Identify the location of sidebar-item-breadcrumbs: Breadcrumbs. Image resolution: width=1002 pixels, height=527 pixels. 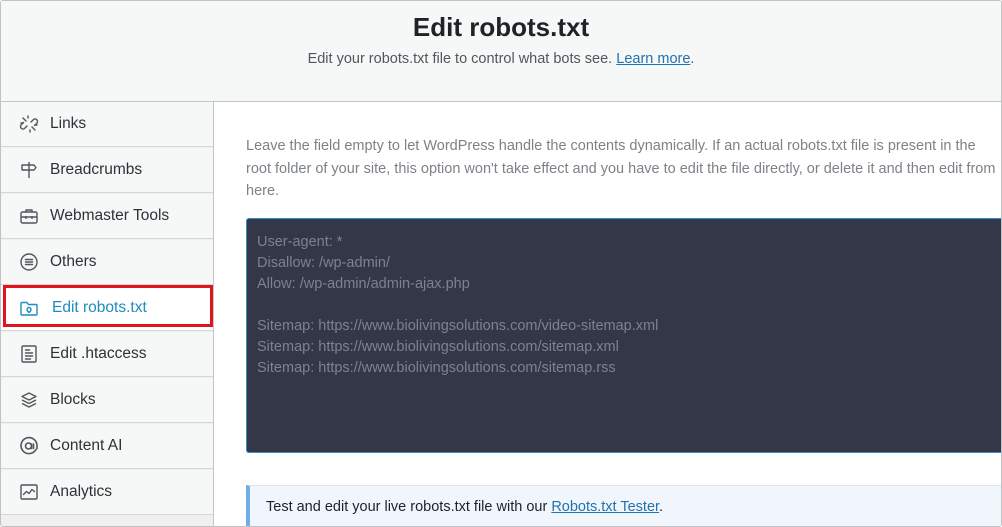
(107, 170).